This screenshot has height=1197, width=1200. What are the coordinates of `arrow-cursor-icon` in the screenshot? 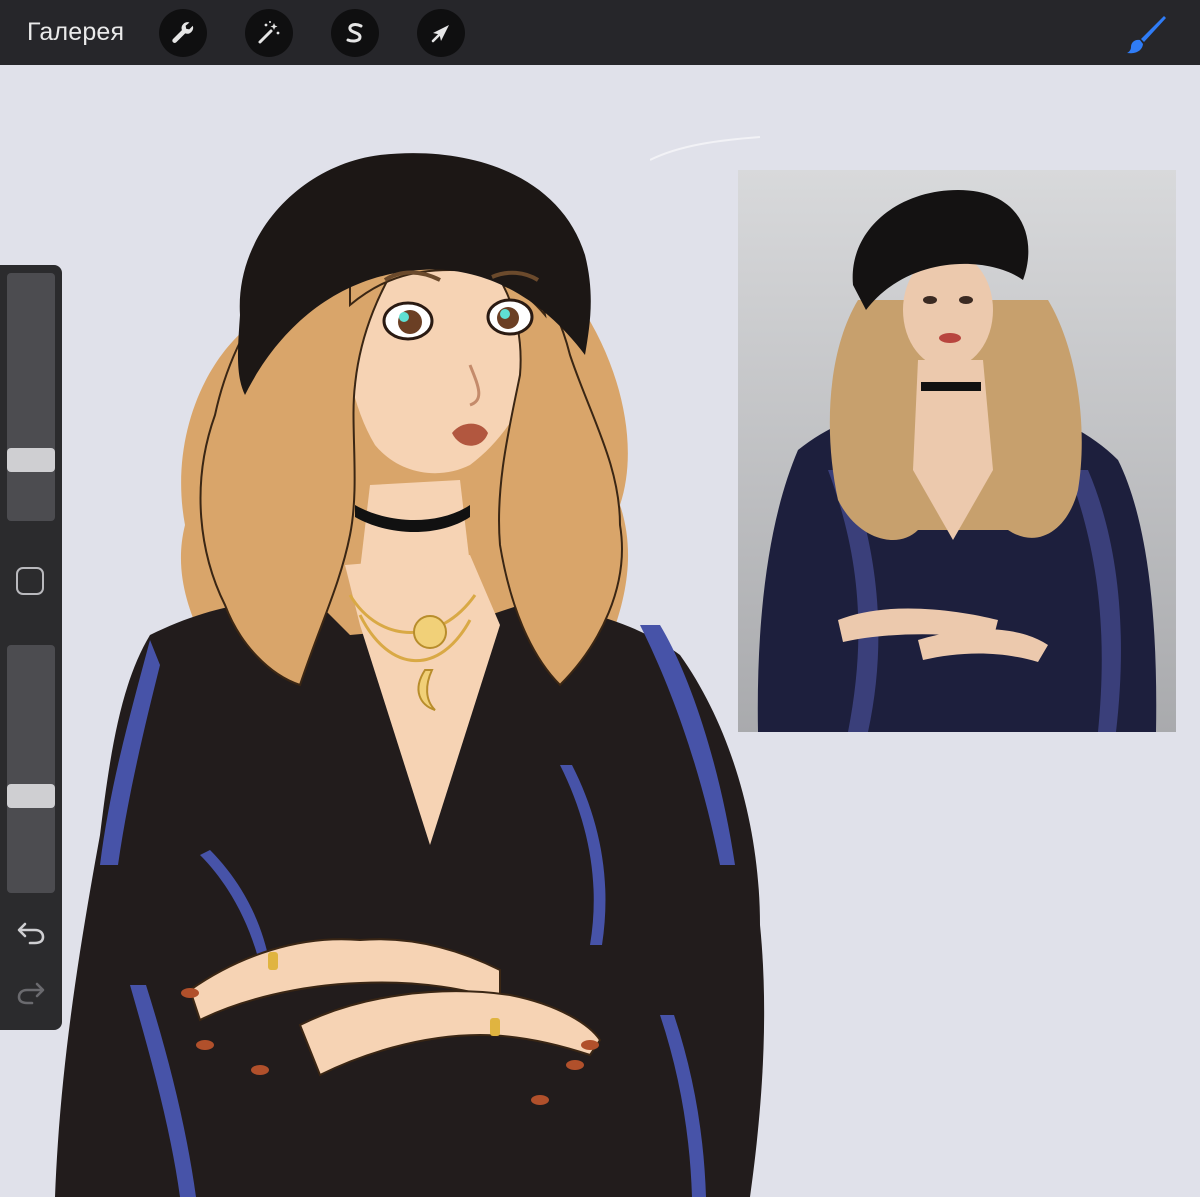 It's located at (440, 34).